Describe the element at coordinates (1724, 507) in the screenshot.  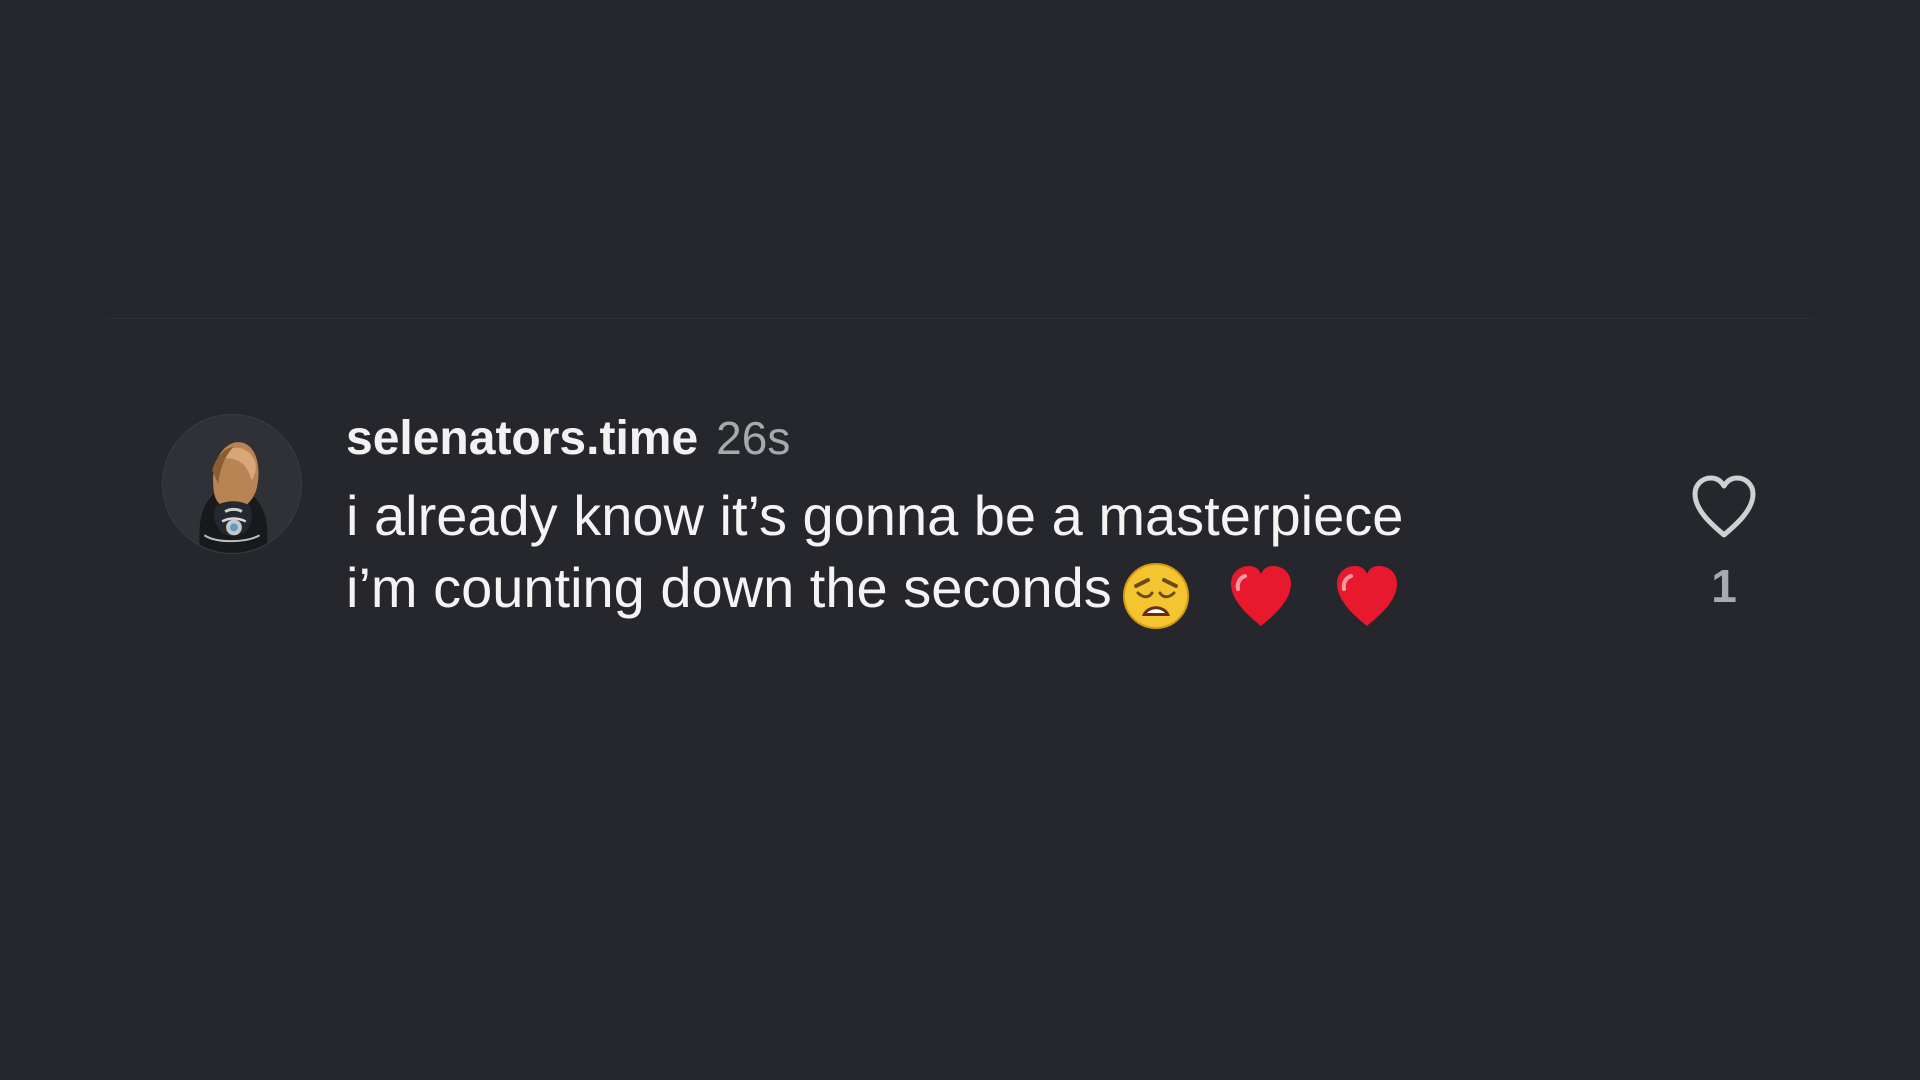
I see `heart-outline-icon` at that location.